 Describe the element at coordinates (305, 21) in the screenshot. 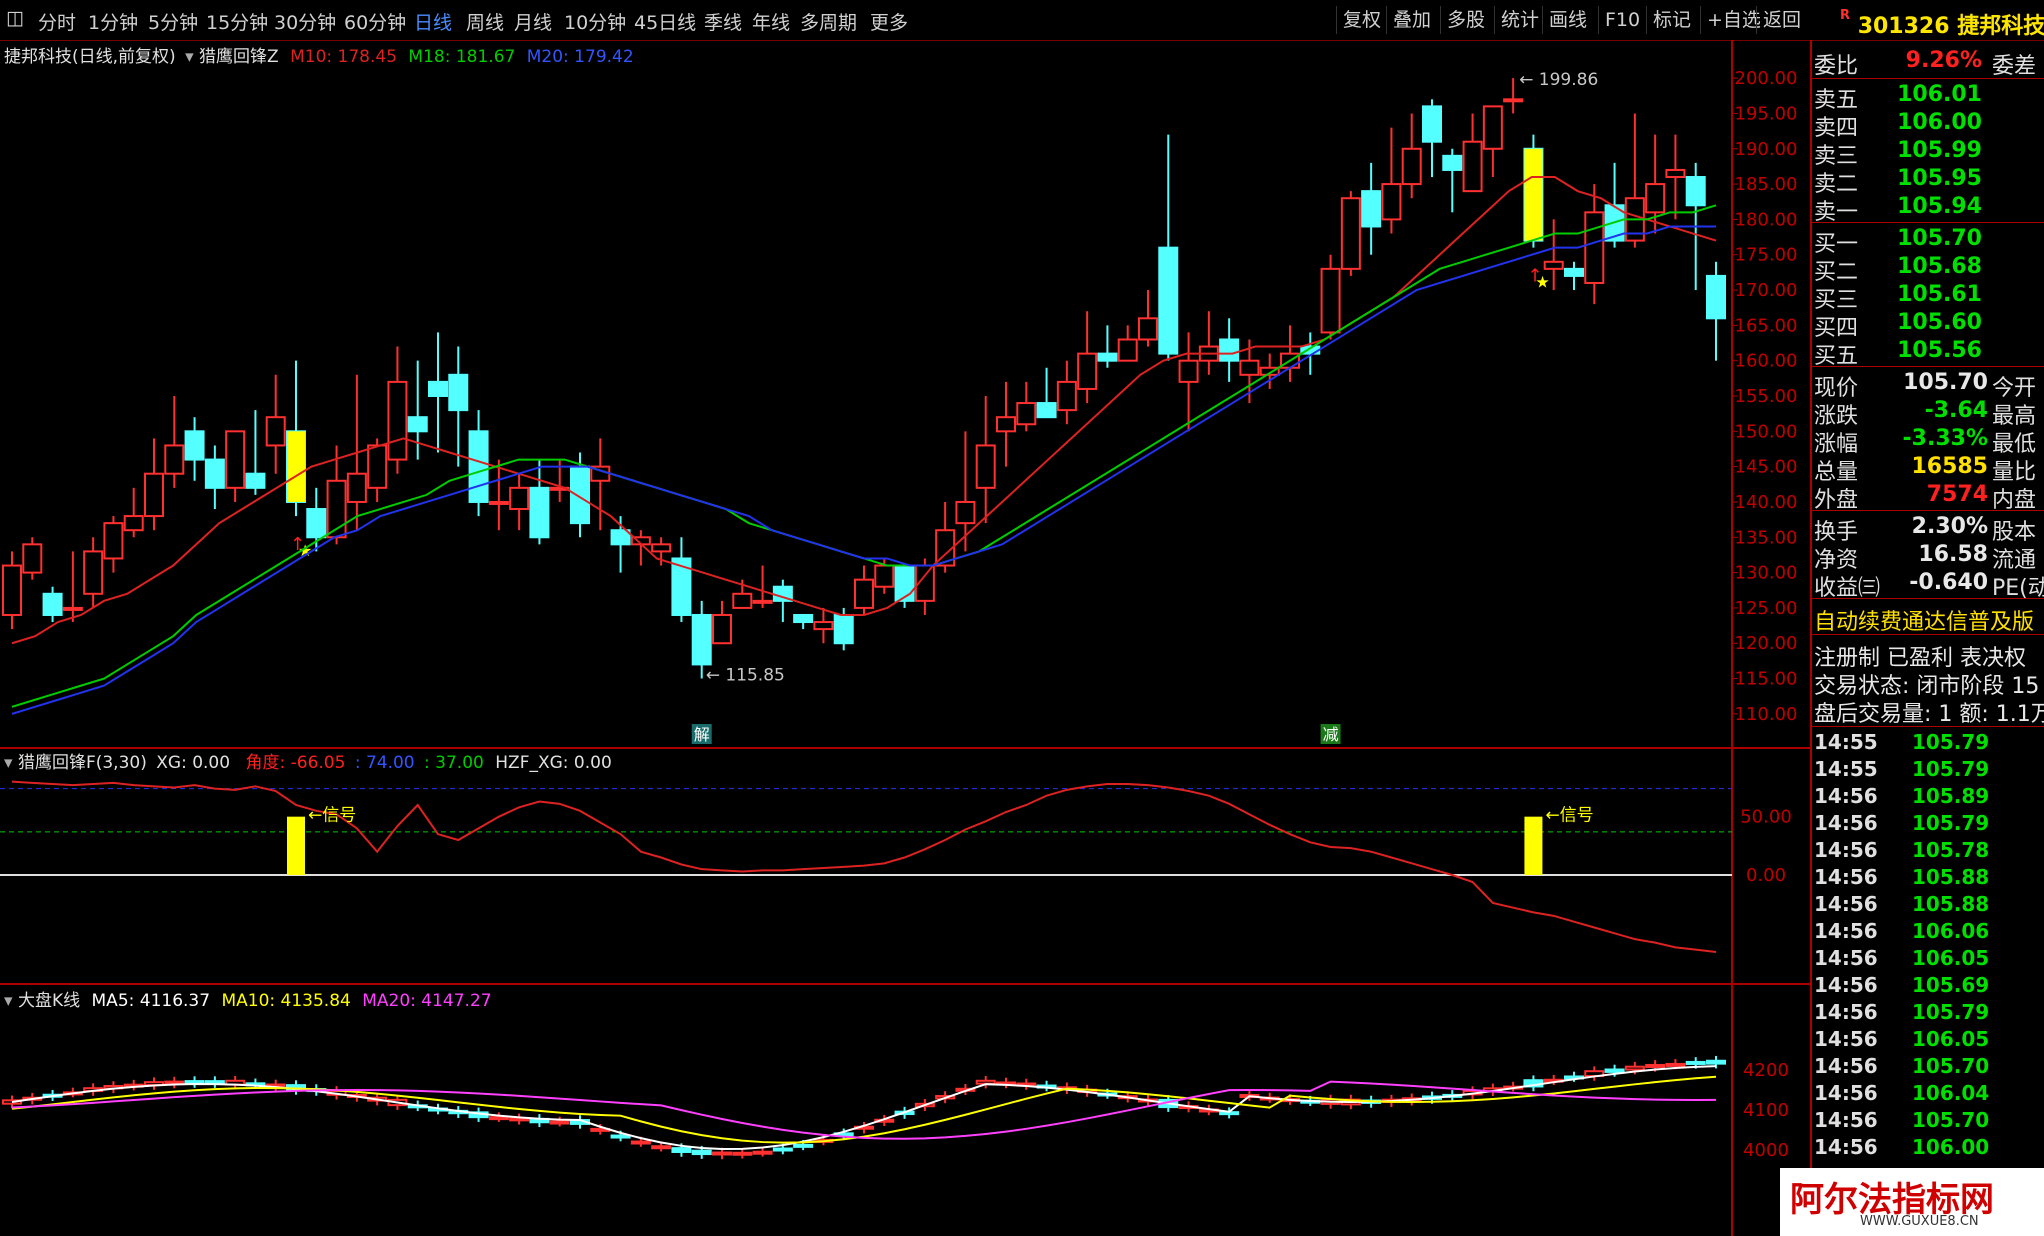

I see `period-tab: 30分钟` at that location.